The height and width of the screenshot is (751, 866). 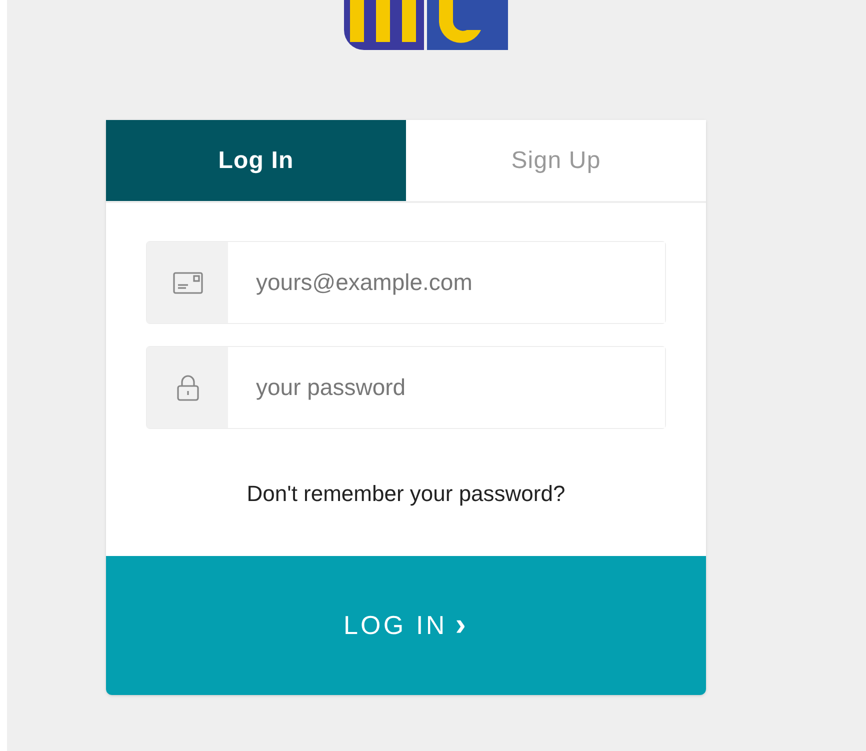 What do you see at coordinates (406, 387) in the screenshot?
I see `input-field: your password` at bounding box center [406, 387].